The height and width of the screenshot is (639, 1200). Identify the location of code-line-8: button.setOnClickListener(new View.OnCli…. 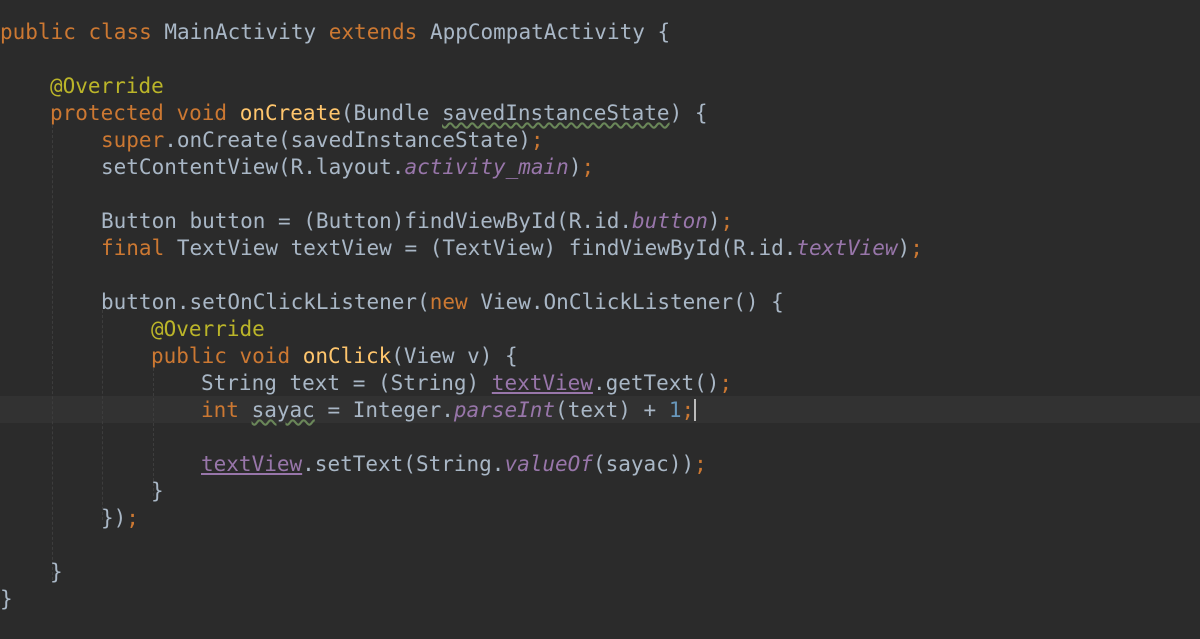
(442, 302).